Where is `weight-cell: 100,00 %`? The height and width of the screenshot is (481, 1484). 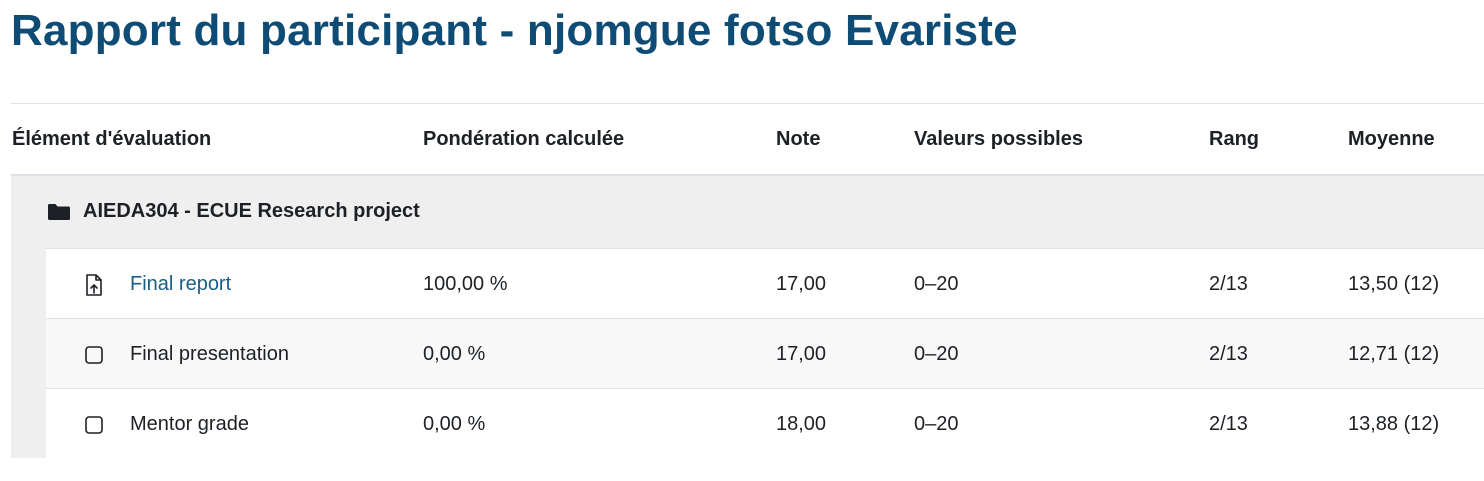 weight-cell: 100,00 % is located at coordinates (465, 284).